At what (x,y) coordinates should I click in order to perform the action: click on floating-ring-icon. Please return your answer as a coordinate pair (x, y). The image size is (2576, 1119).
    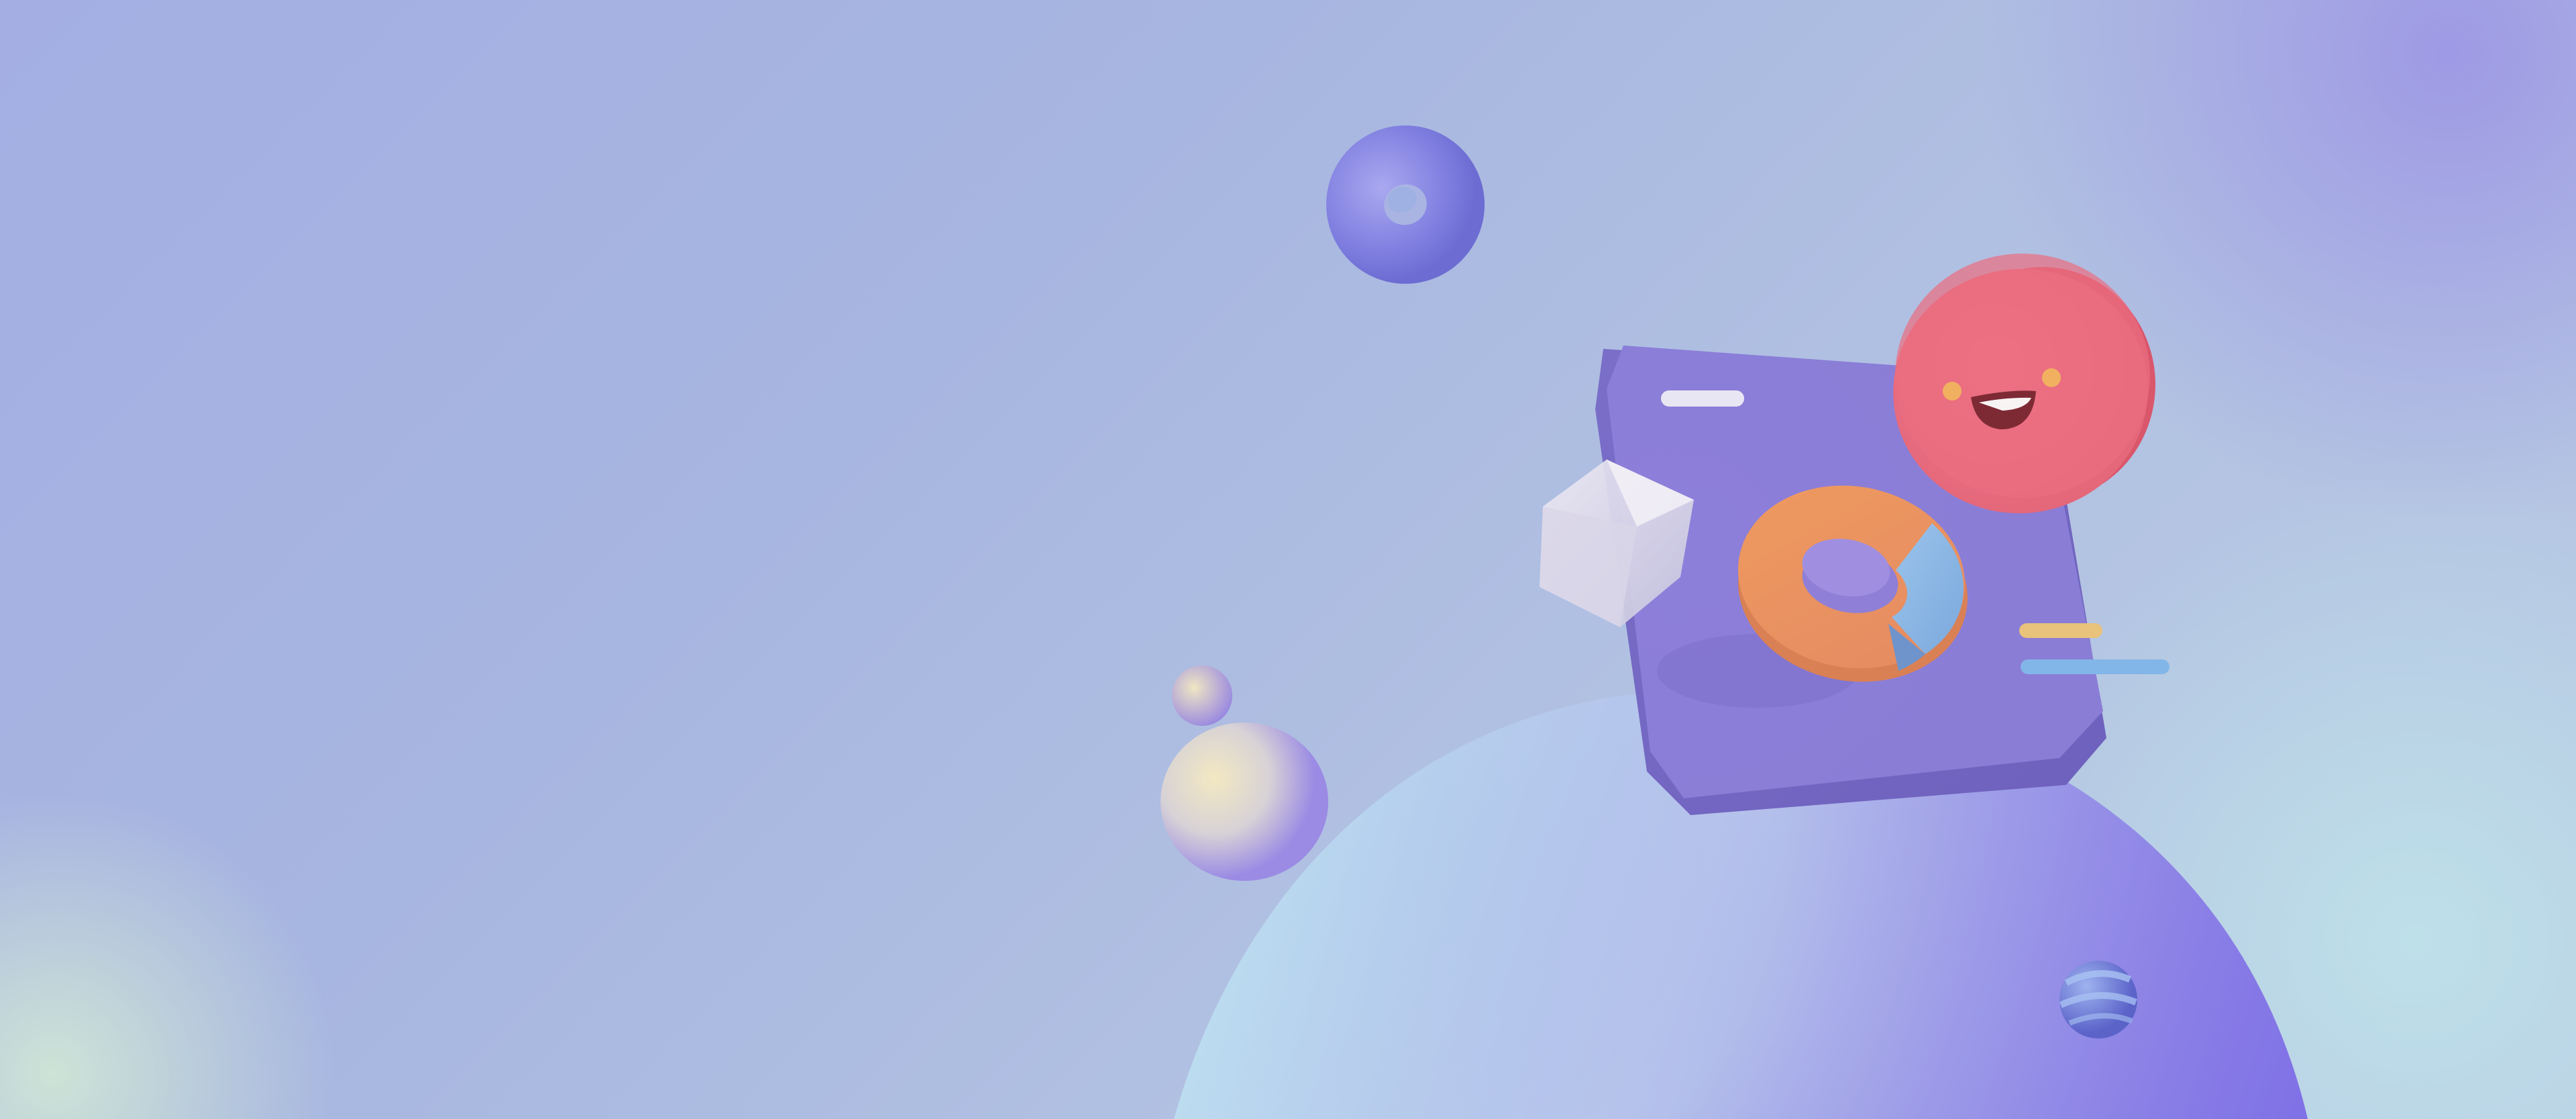
    Looking at the image, I should click on (1405, 205).